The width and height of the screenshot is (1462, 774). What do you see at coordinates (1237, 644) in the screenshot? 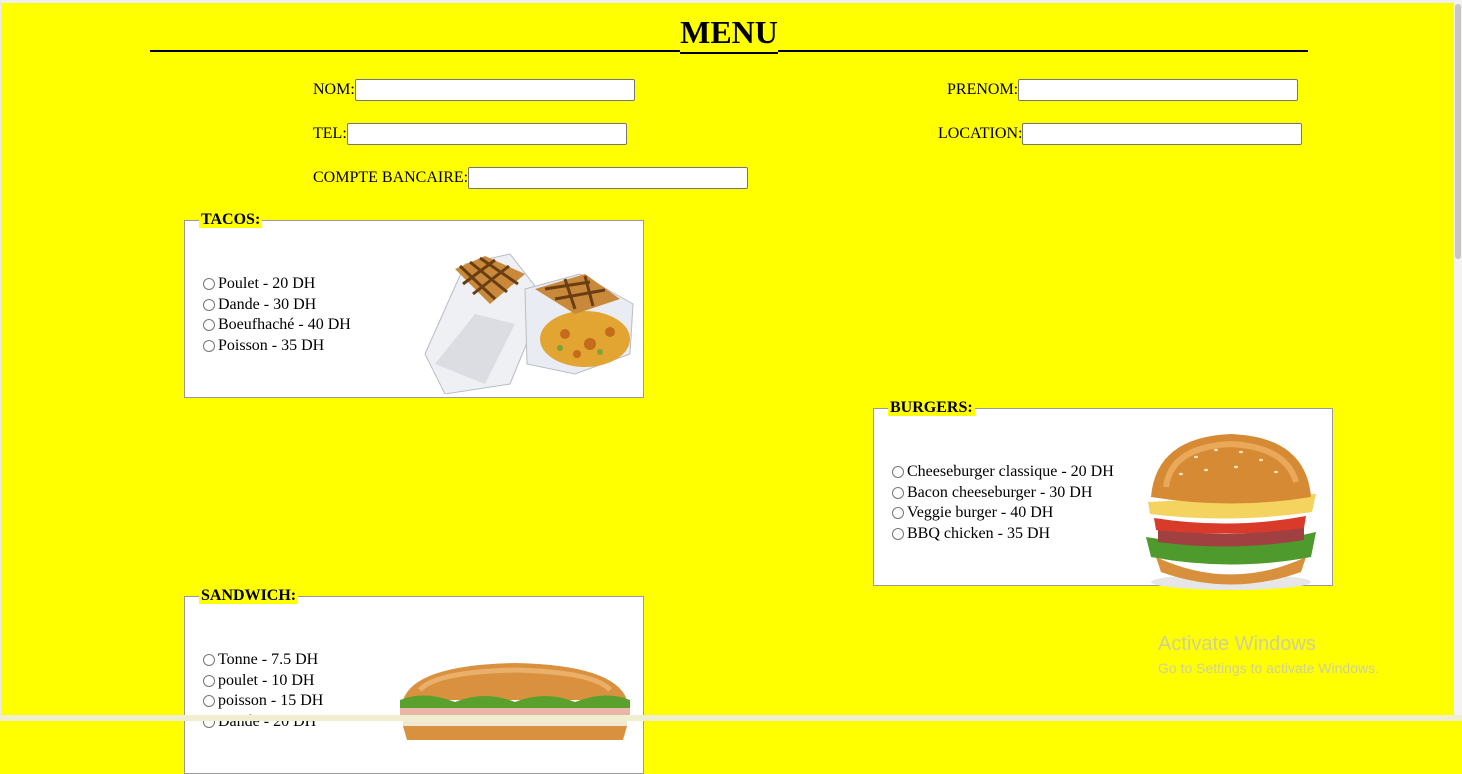
I see `watermark-title: Activate Windows` at bounding box center [1237, 644].